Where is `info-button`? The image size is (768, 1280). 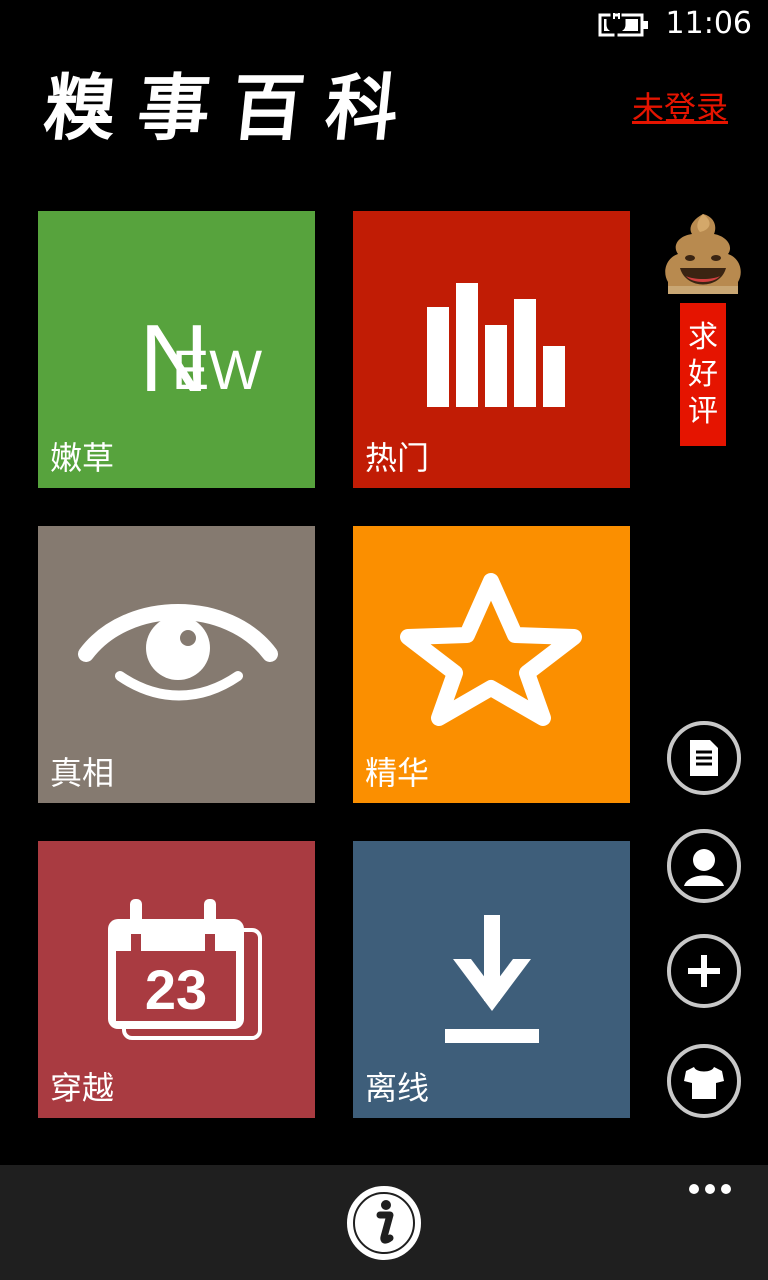 info-button is located at coordinates (384, 1223).